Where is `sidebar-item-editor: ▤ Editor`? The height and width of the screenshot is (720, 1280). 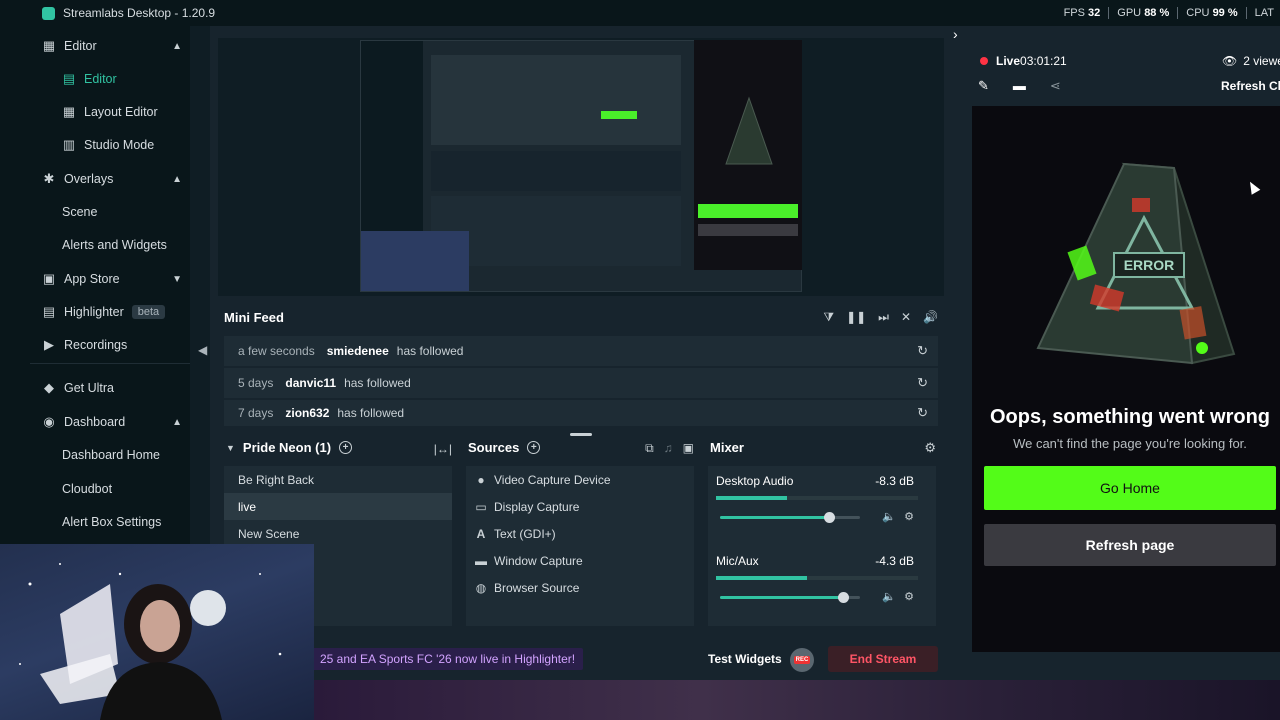
sidebar-item-editor: ▤ Editor is located at coordinates (110, 79).